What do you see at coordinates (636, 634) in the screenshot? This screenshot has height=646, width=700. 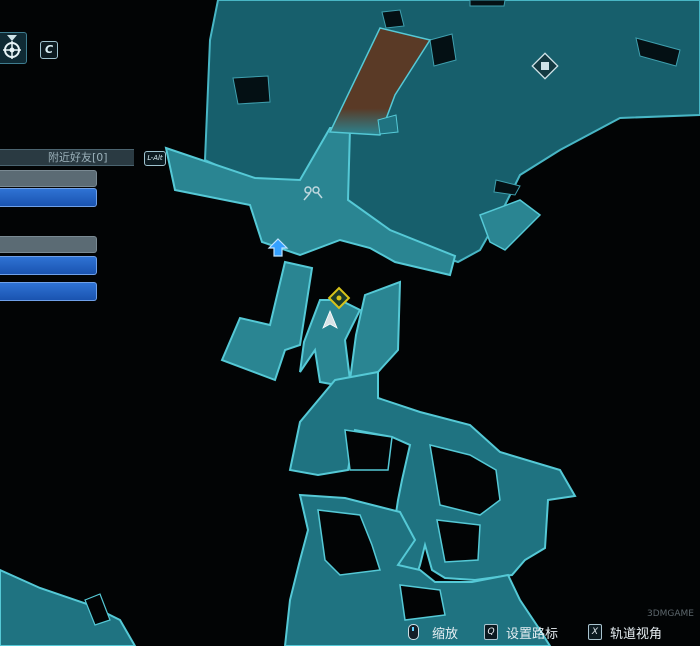 I see `orbit-hint-label: 轨道视角` at bounding box center [636, 634].